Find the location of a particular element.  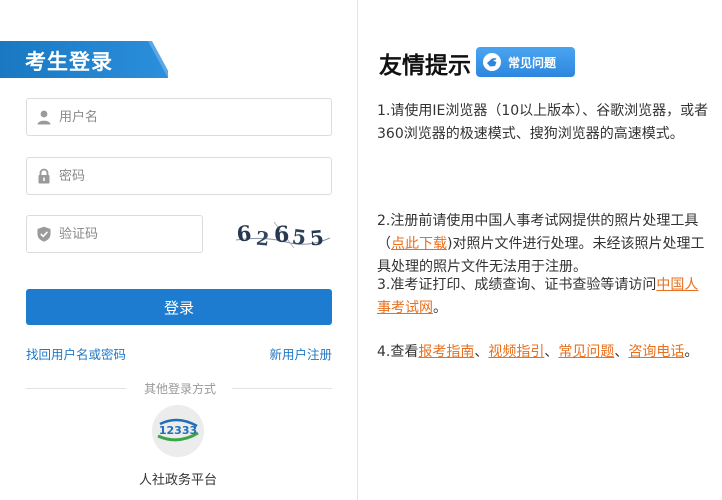

download-tool-link: 点此下载 is located at coordinates (419, 244).